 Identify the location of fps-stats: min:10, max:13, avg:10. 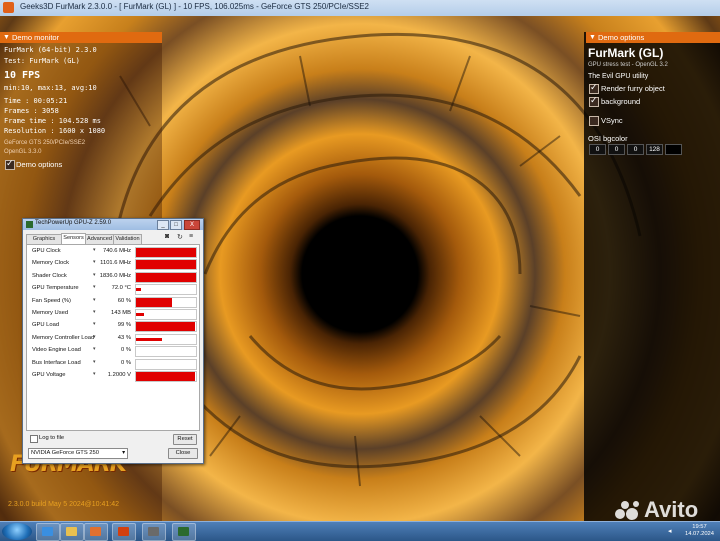
(50, 88).